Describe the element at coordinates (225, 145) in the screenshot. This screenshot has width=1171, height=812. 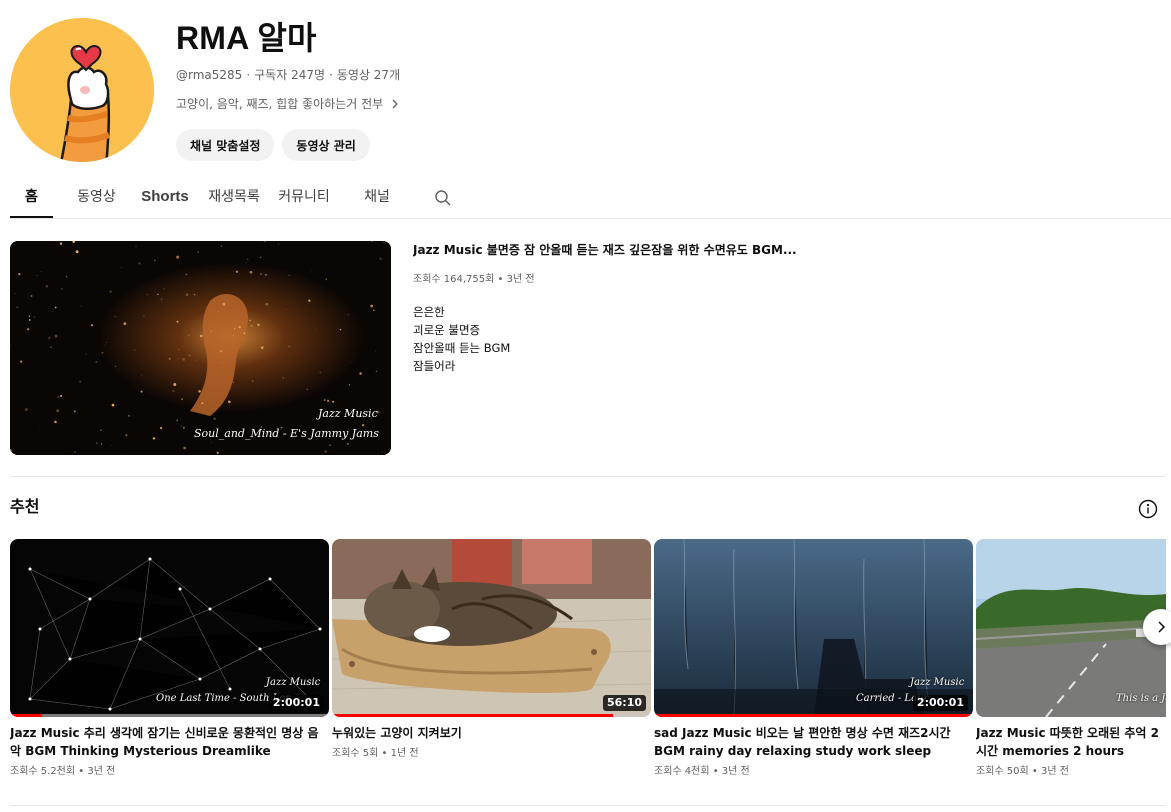
I see `customize-channel-button: 채널 맞춤설정` at that location.